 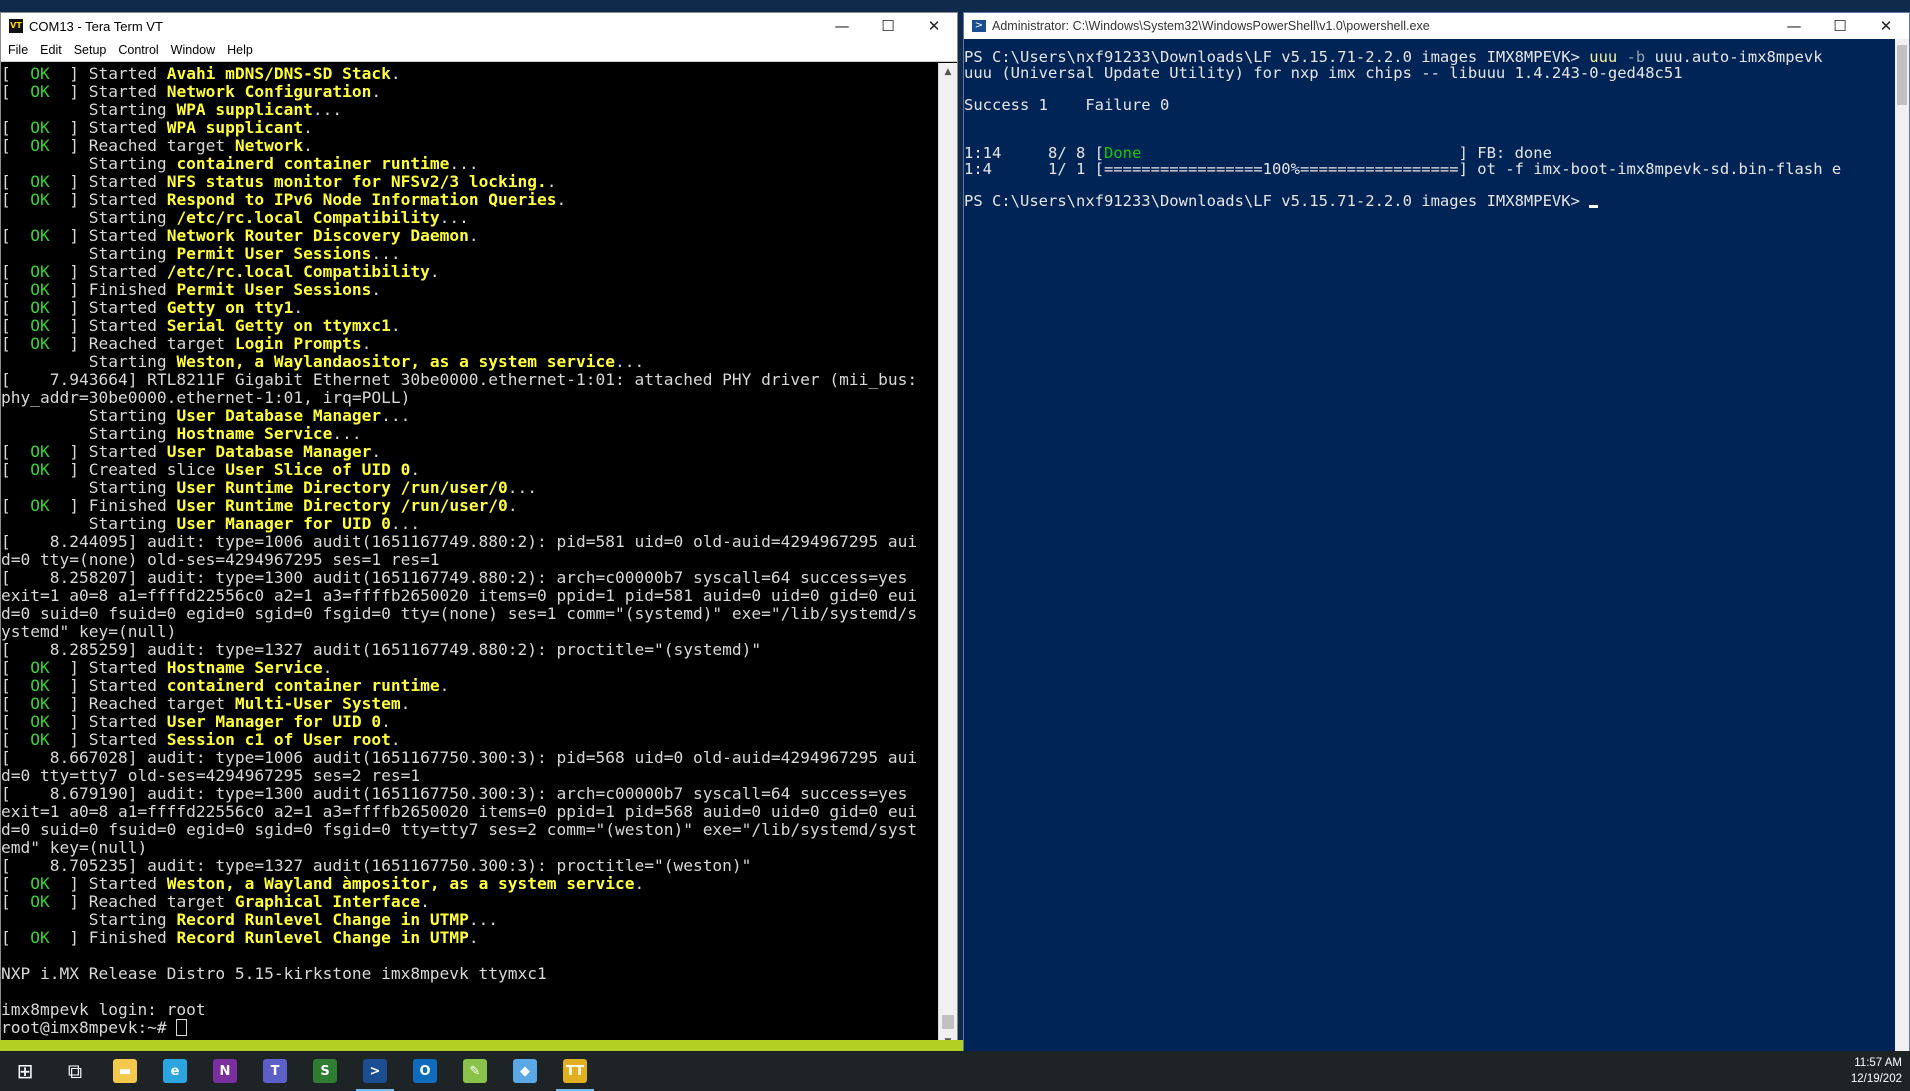 I want to click on clock-date: 12/19/202, so click(x=1876, y=1079).